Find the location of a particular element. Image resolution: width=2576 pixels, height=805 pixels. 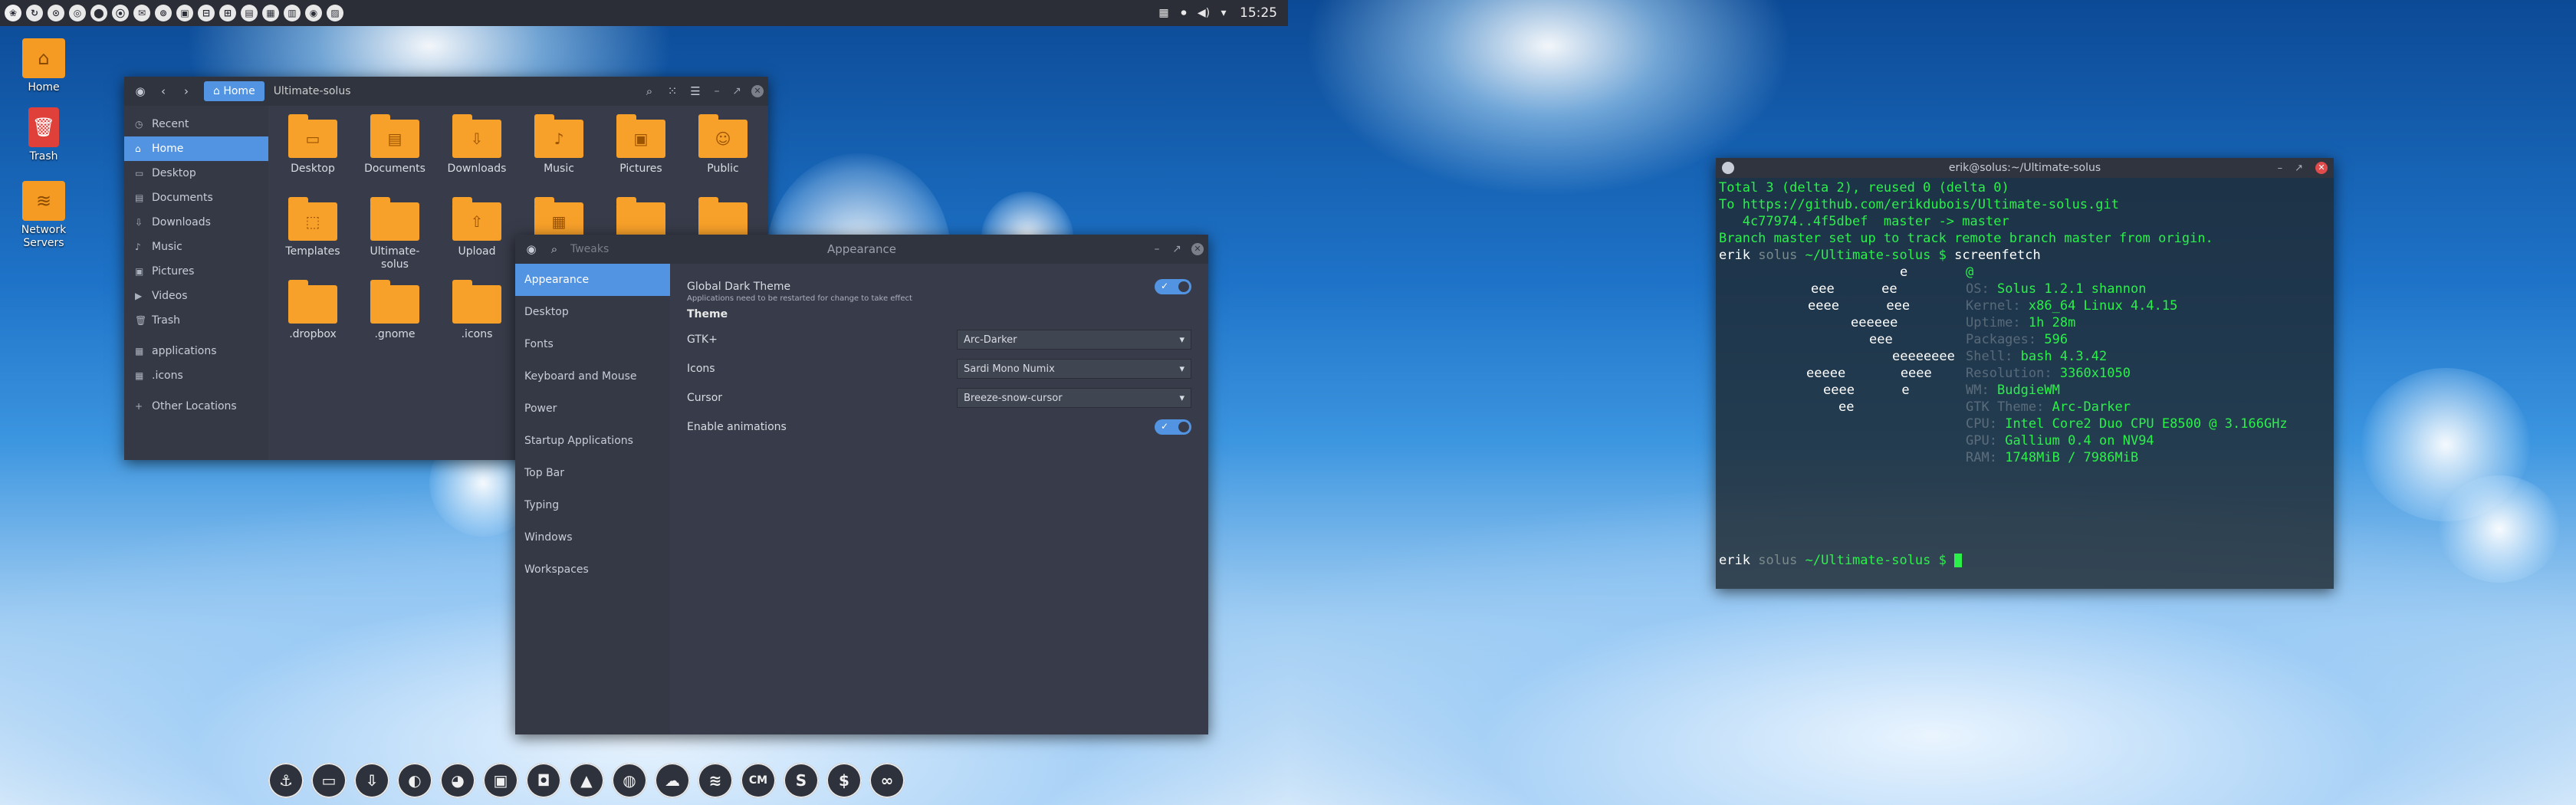

panel-launcher-icon: ◉ is located at coordinates (313, 13).